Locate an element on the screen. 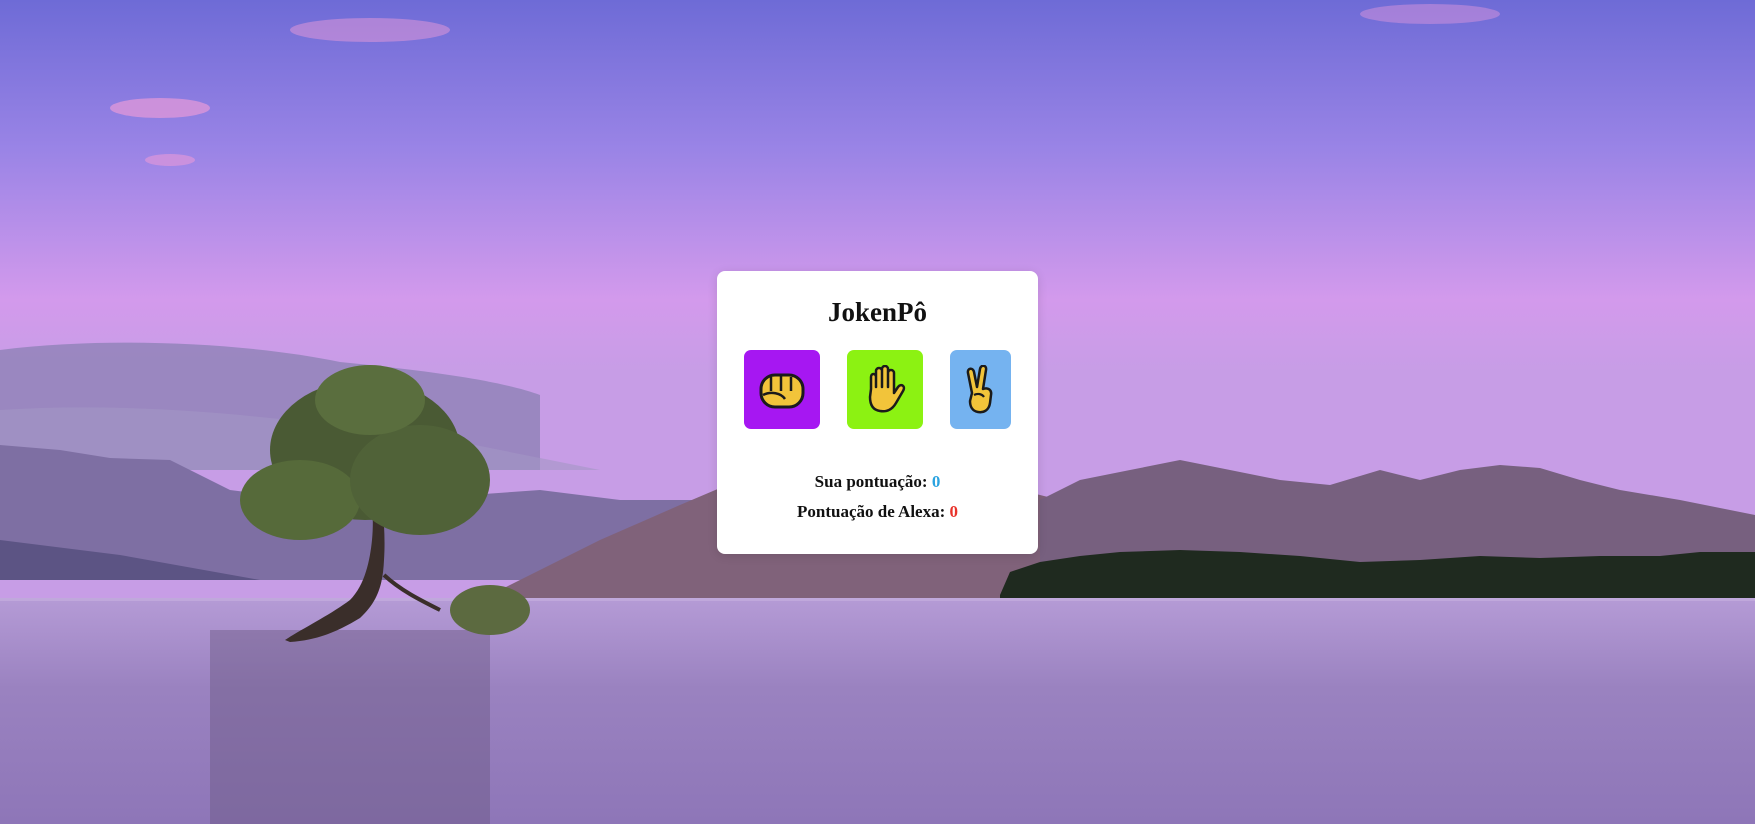 Image resolution: width=1755 pixels, height=824 pixels. raised-hand-icon is located at coordinates (887, 388).